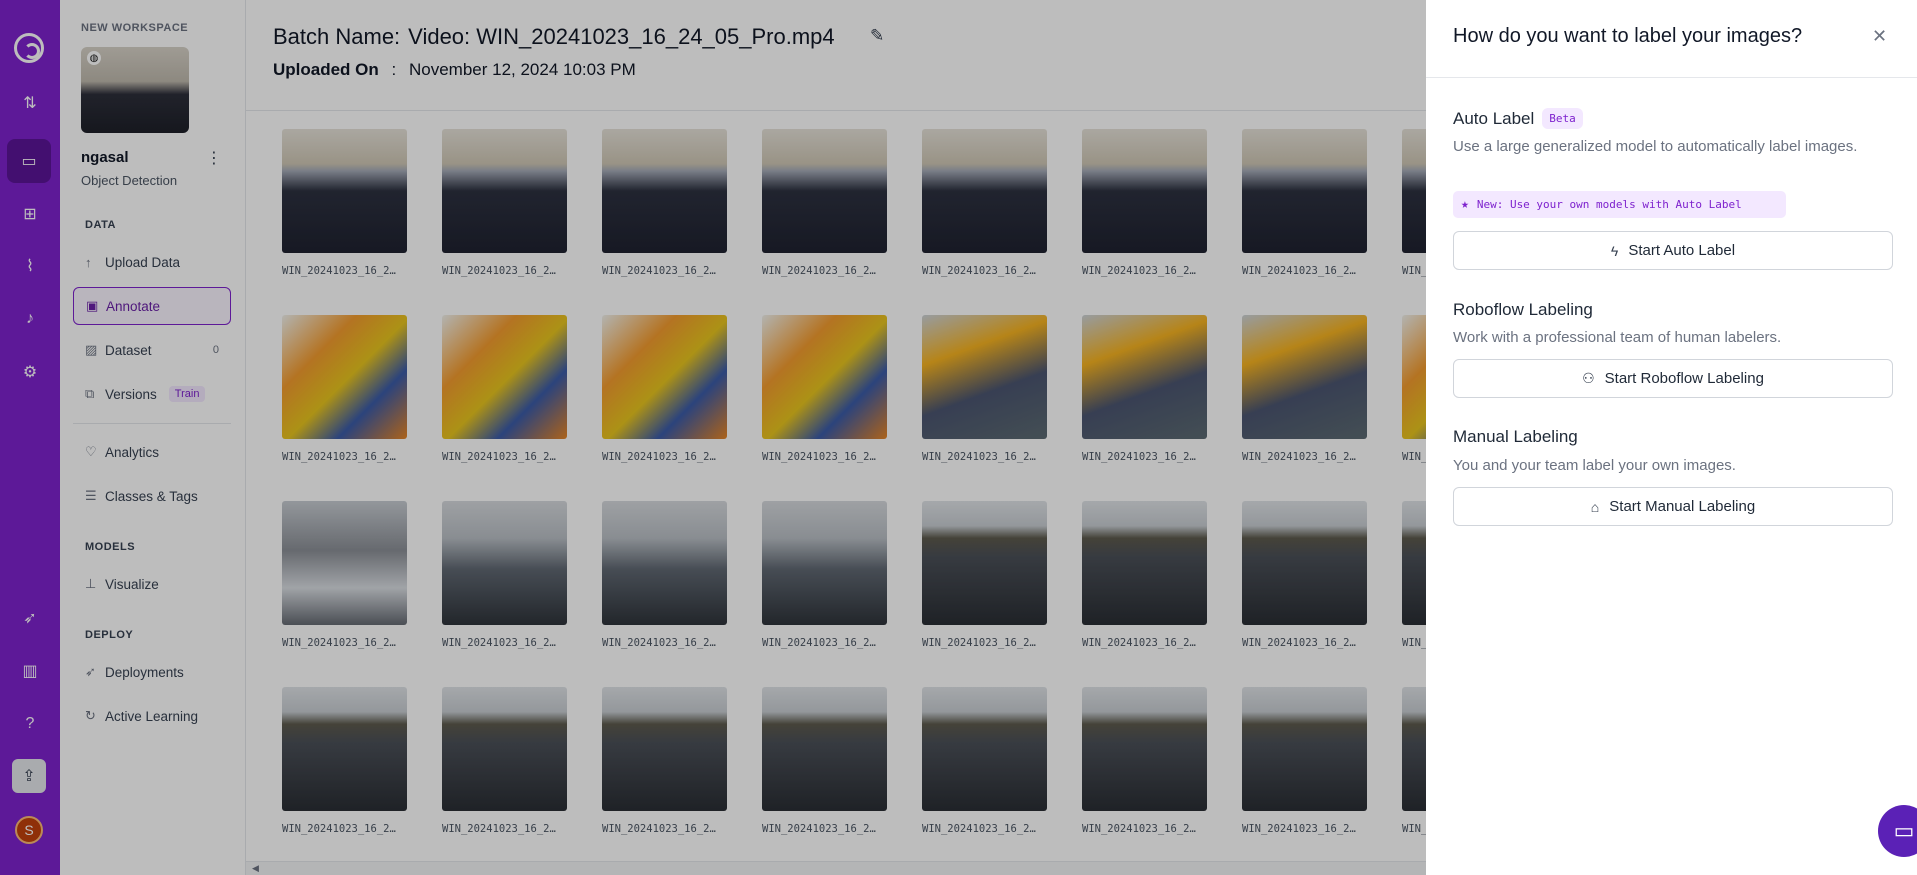 The image size is (1917, 875). I want to click on manual-labeling-description: You and your team label your own images., so click(1594, 465).